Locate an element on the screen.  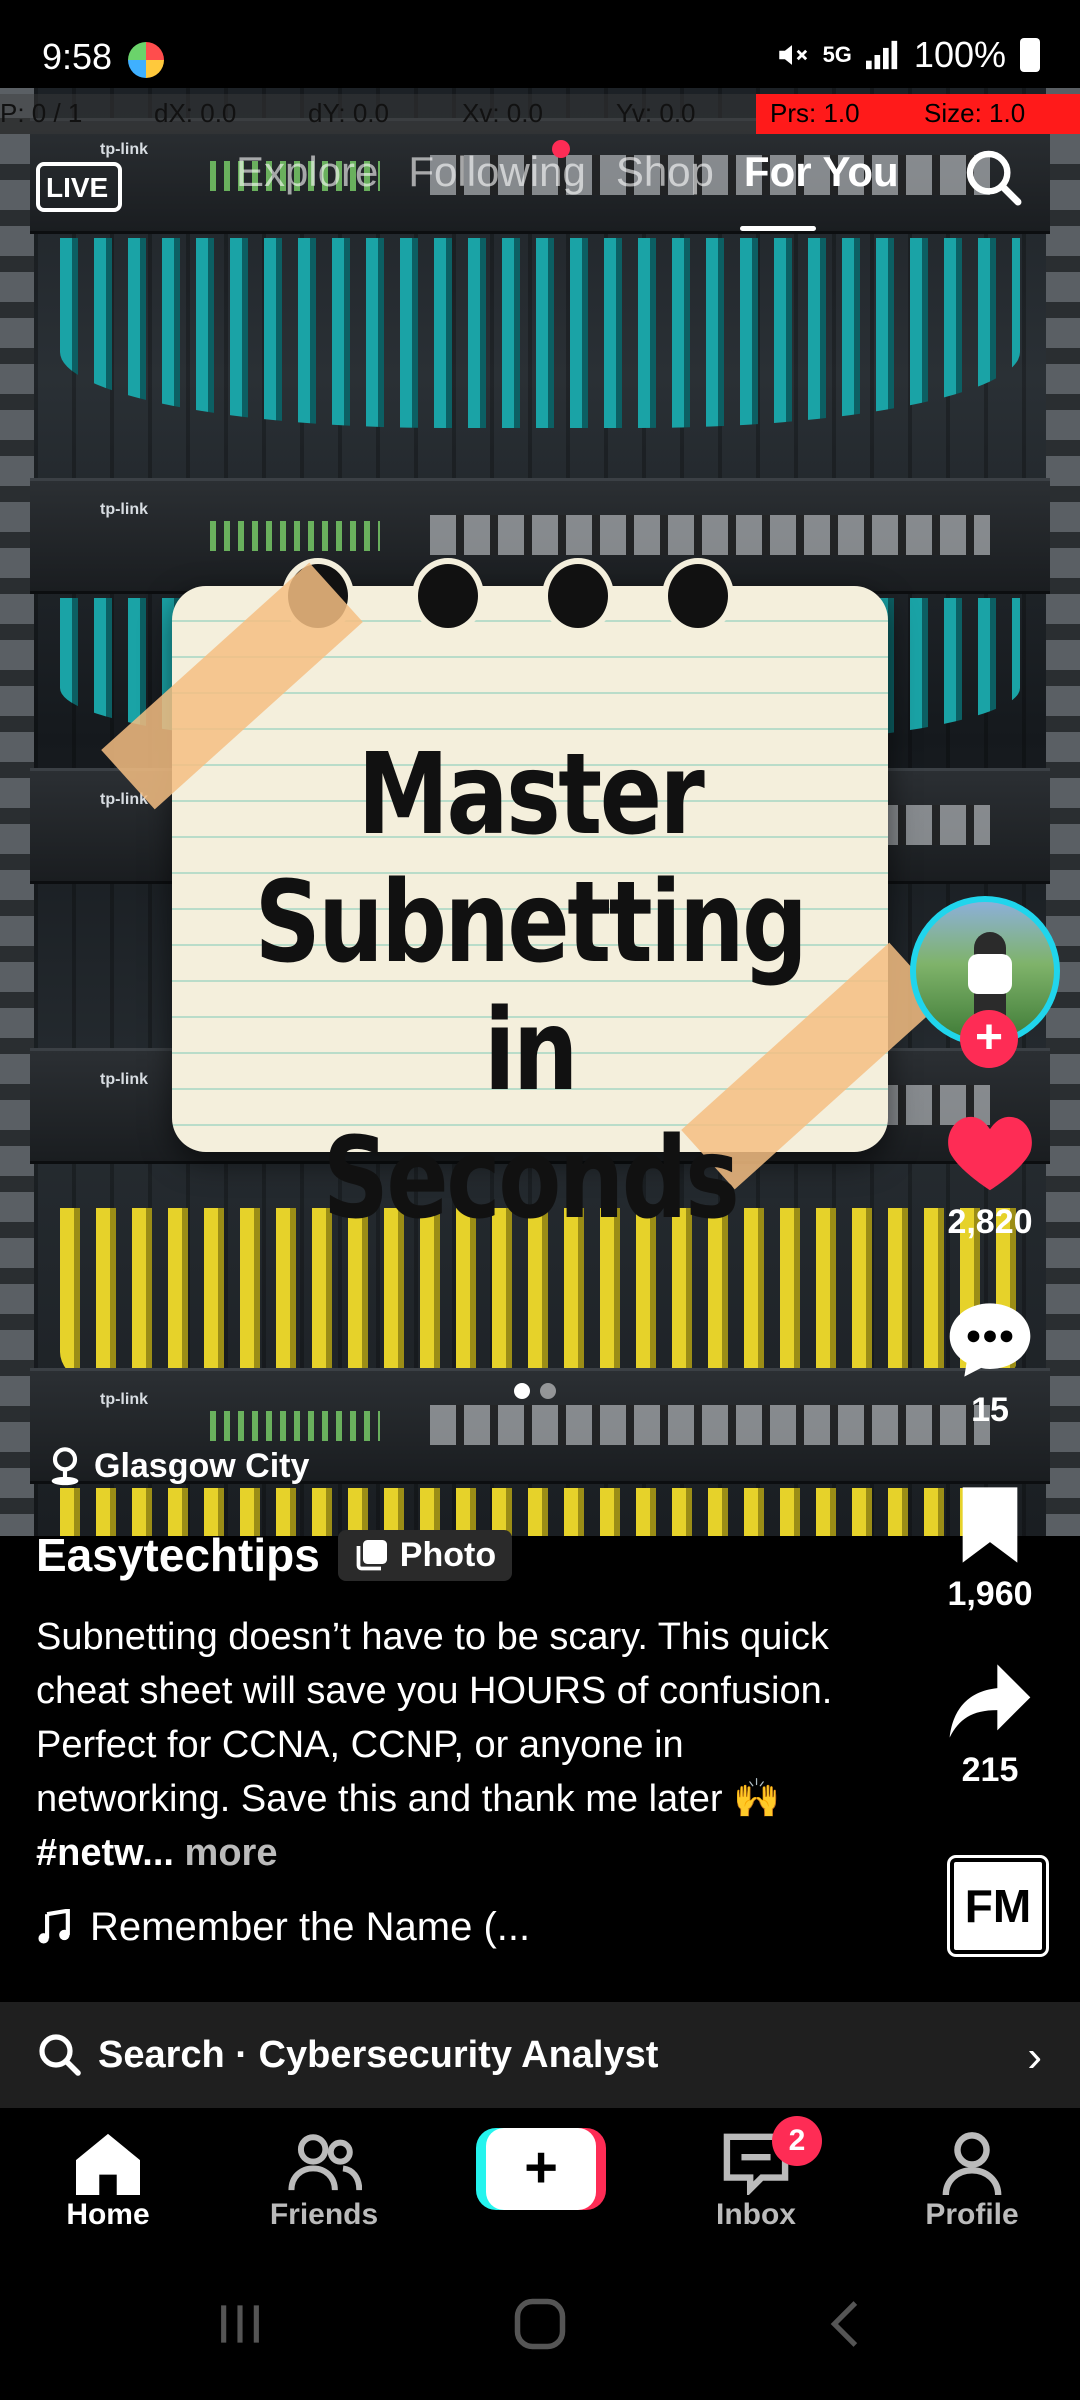
status-bar: 9:58 5G 100% is located at coordinates (540, 44).